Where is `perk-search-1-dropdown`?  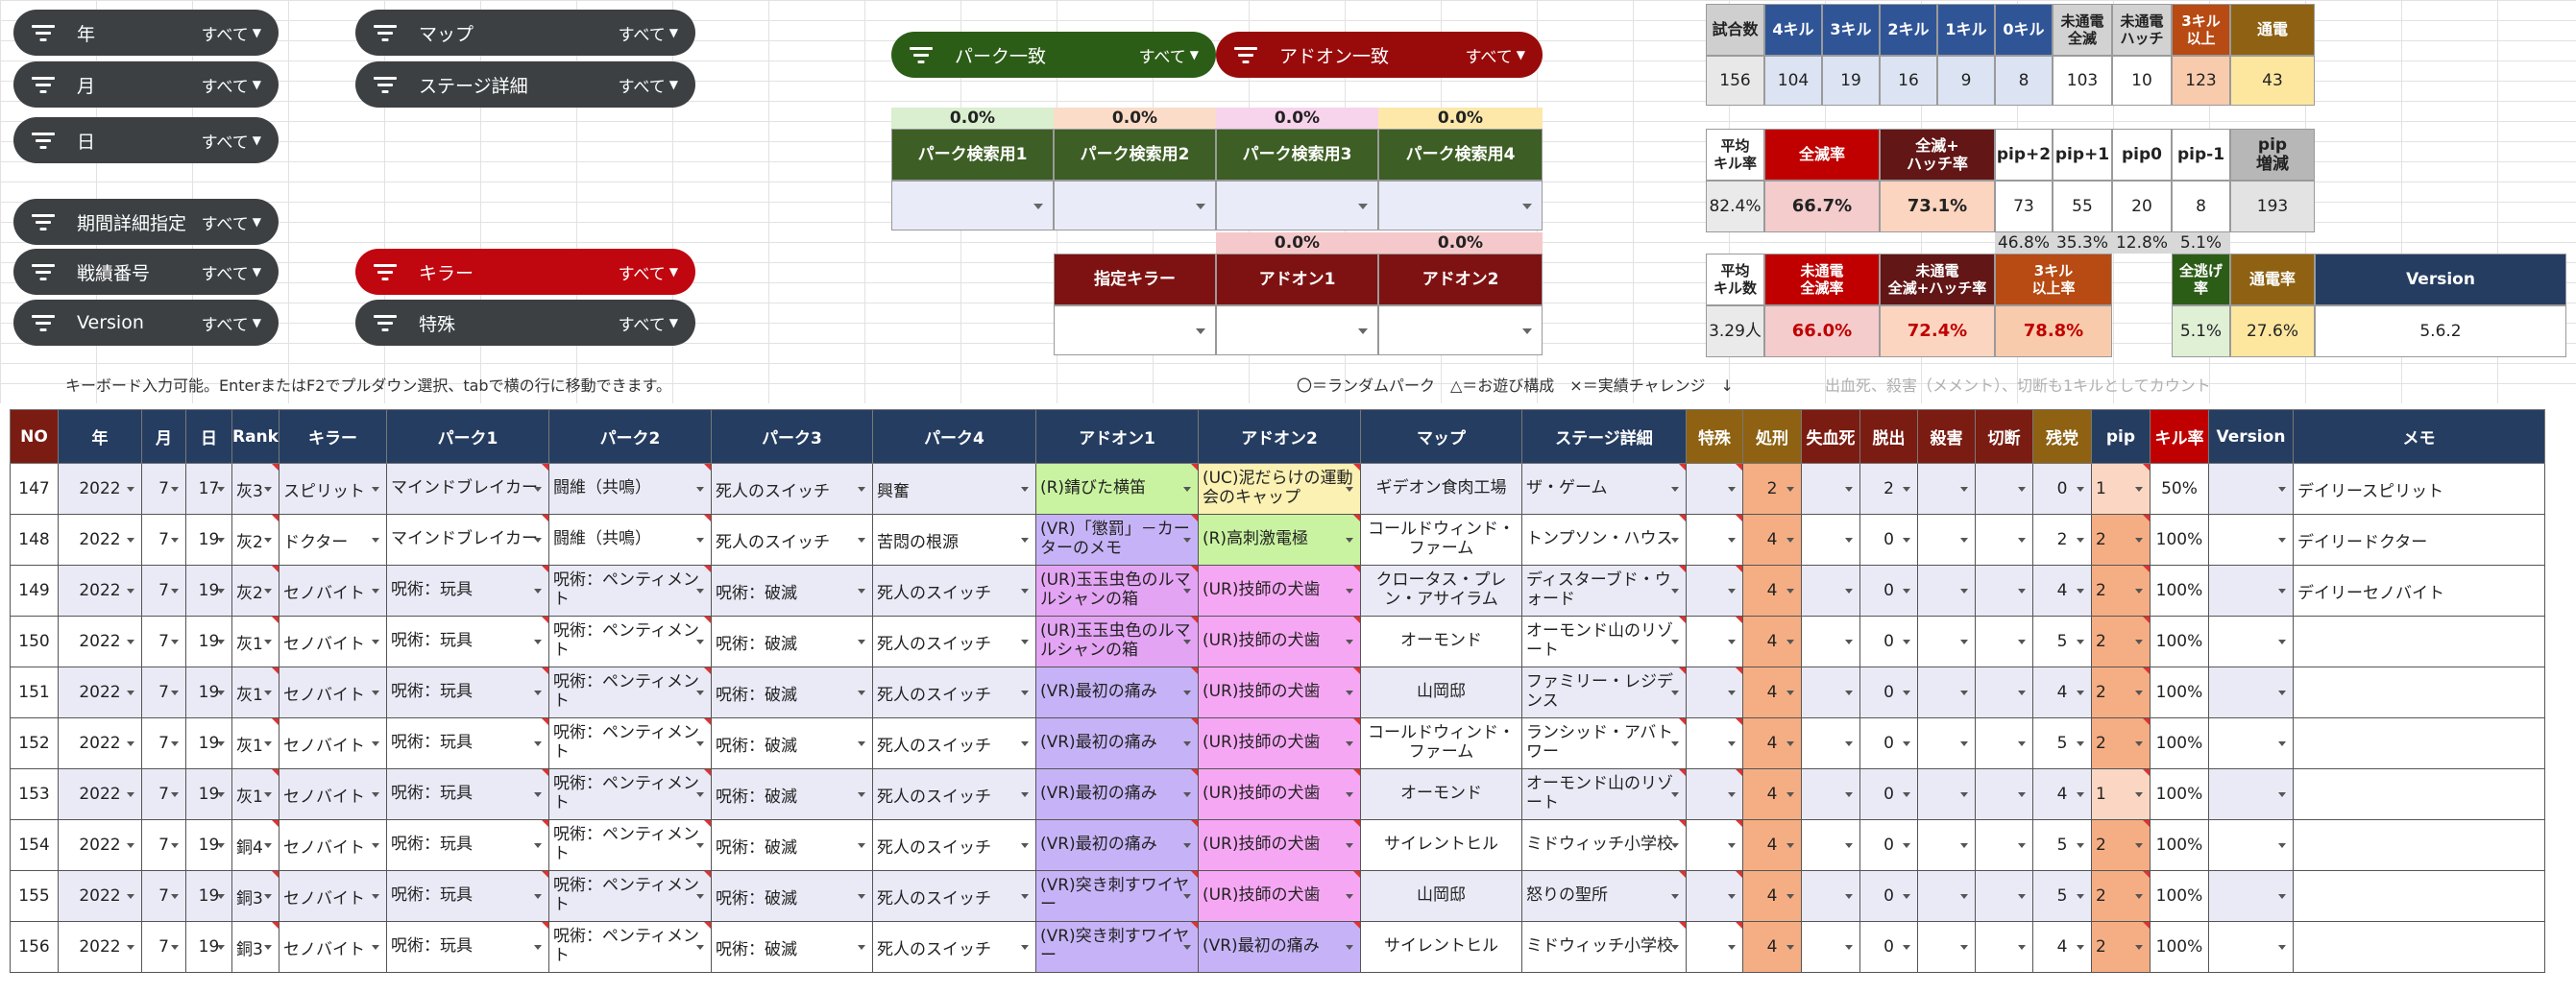
perk-search-1-dropdown is located at coordinates (972, 205).